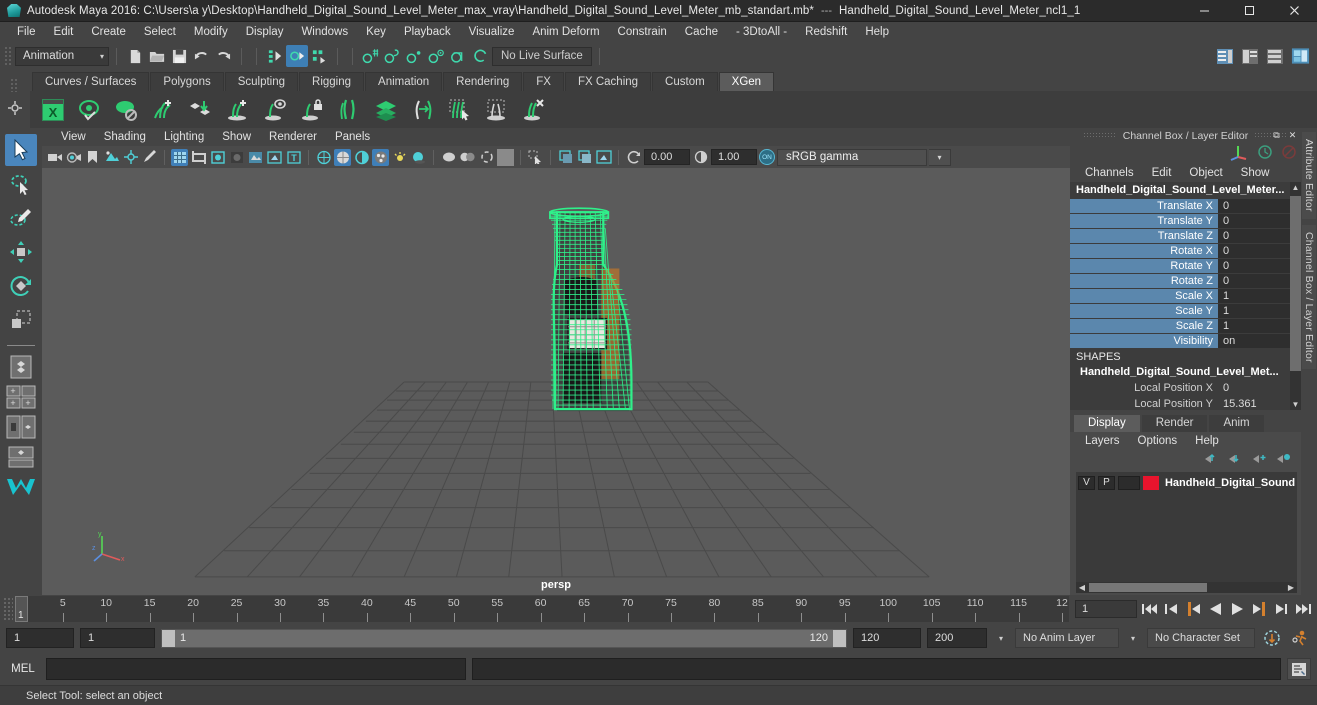 The image size is (1317, 705). Describe the element at coordinates (1082, 587) in the screenshot. I see `scroll-left-arrow-icon: ◀` at that location.